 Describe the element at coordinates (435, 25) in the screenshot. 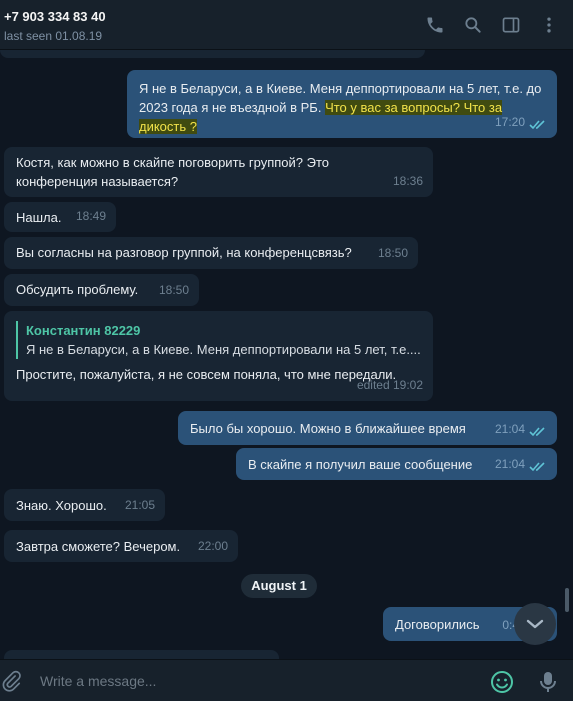

I see `phone-icon` at that location.